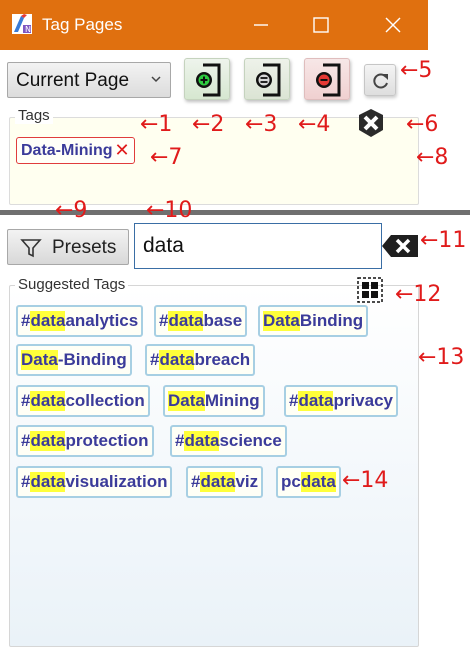 This screenshot has width=470, height=650. I want to click on suggested-tag-chip: Data Mining, so click(214, 401).